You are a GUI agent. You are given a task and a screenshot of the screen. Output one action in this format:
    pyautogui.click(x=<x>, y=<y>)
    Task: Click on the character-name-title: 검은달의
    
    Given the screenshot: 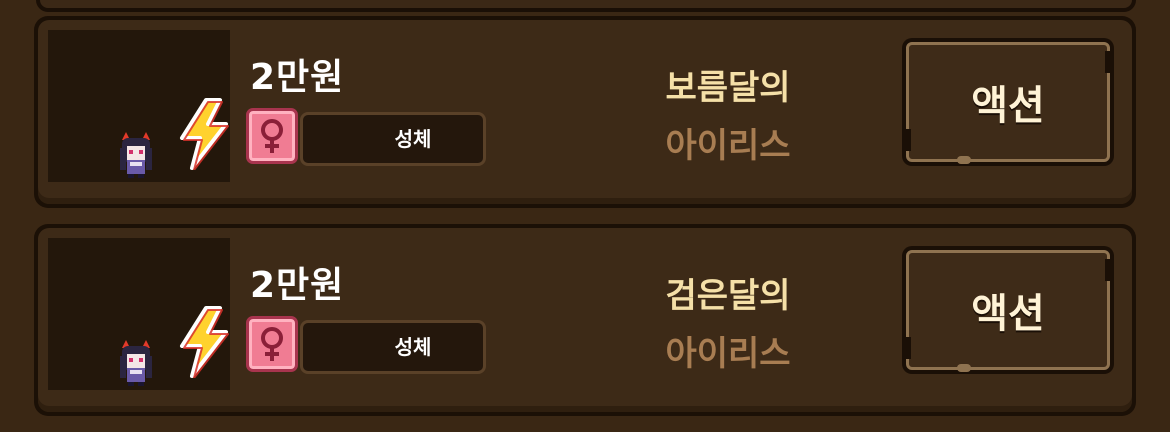 What is the action you would take?
    pyautogui.click(x=728, y=296)
    